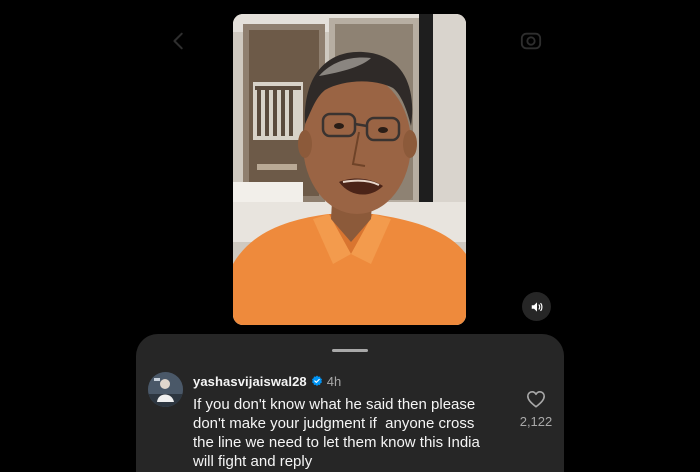  What do you see at coordinates (536, 399) in the screenshot?
I see `heart-icon` at bounding box center [536, 399].